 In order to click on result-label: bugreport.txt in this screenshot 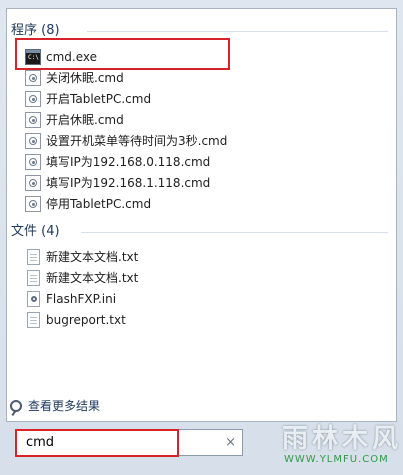, I will do `click(86, 320)`.